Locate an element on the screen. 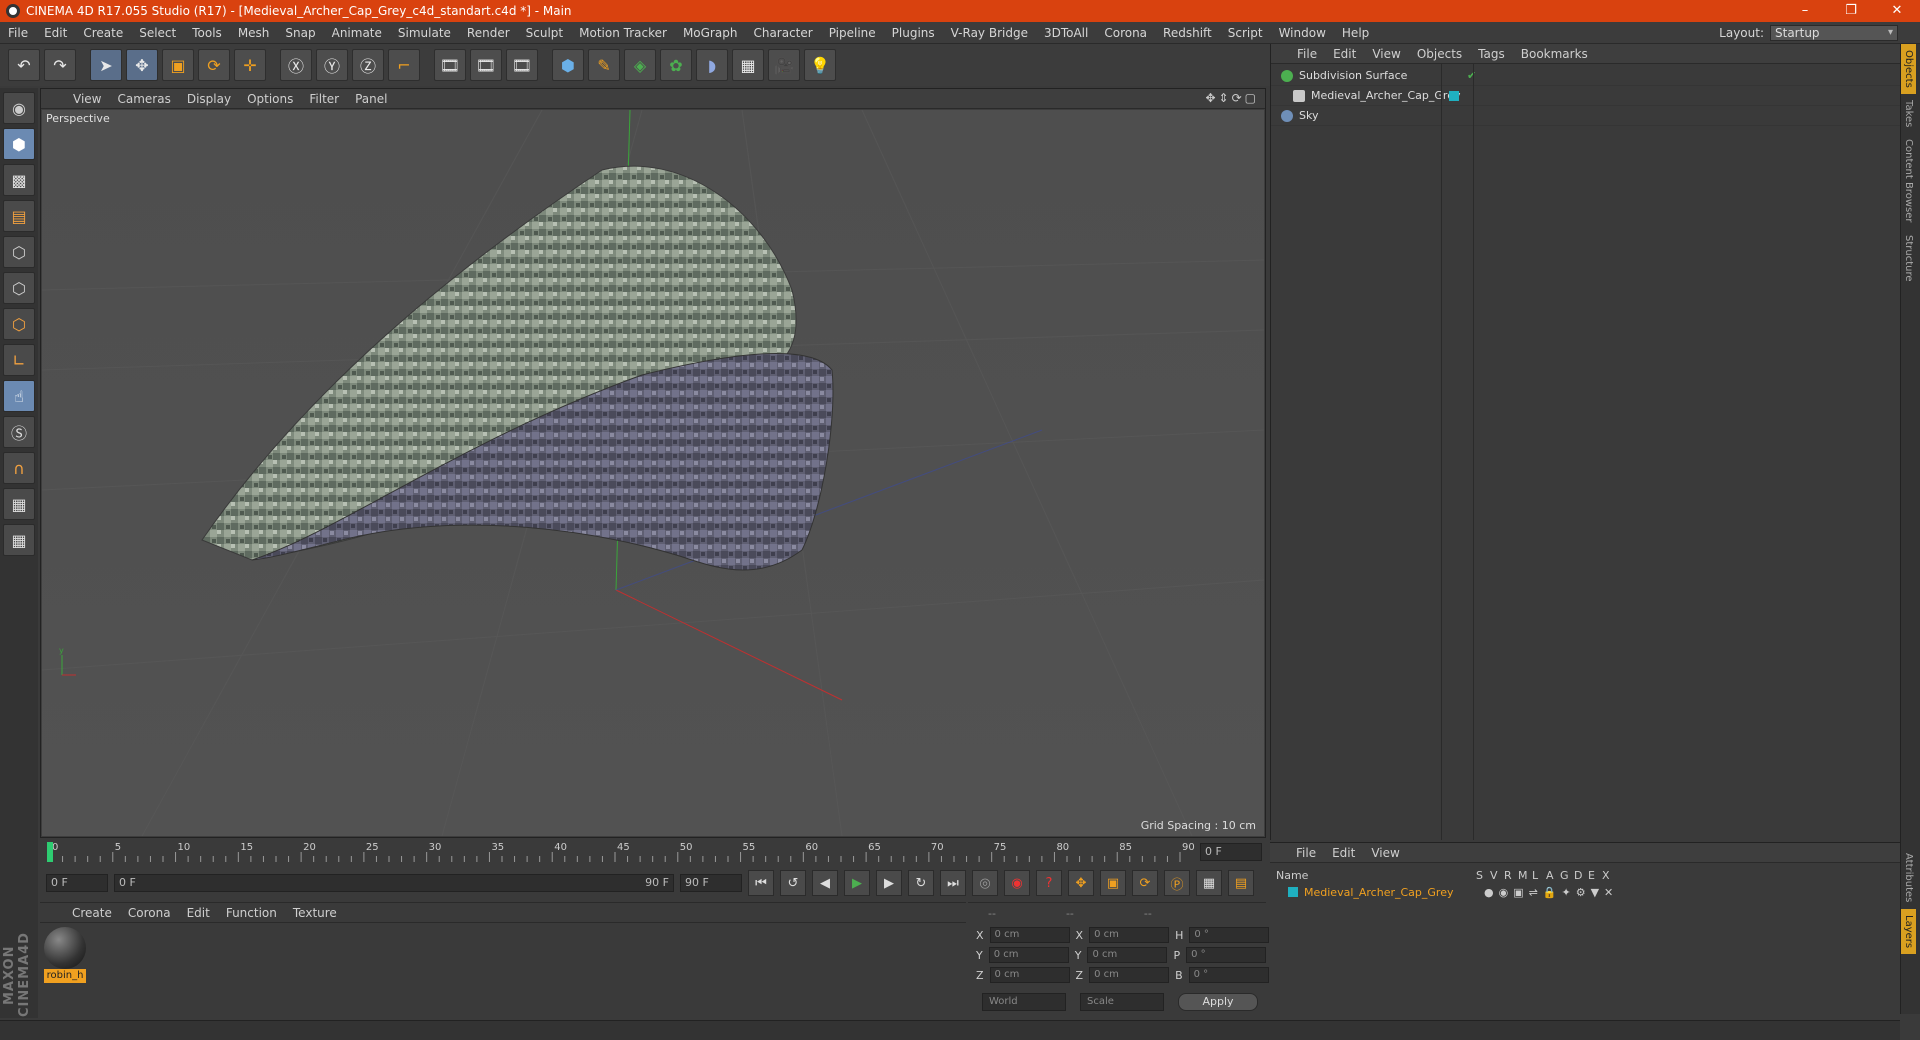 This screenshot has width=1920, height=1040. tab-content-browser: Content Browser is located at coordinates (1908, 180).